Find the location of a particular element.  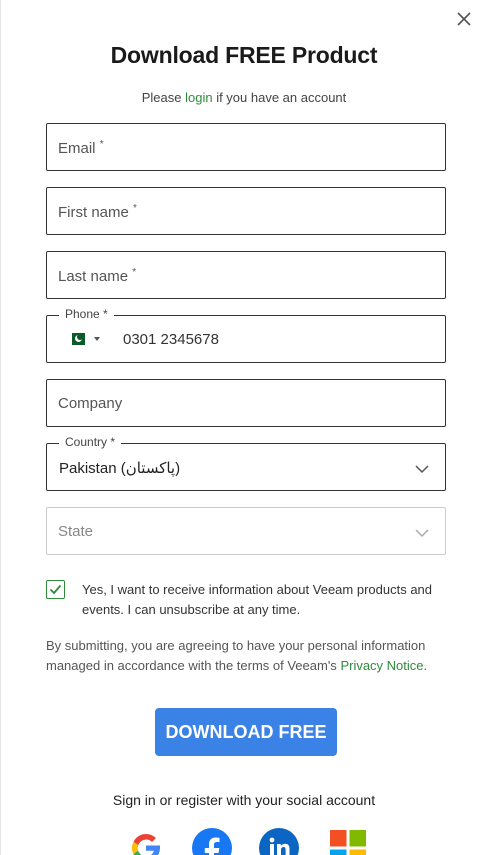

company-placeholder: Company is located at coordinates (90, 403).